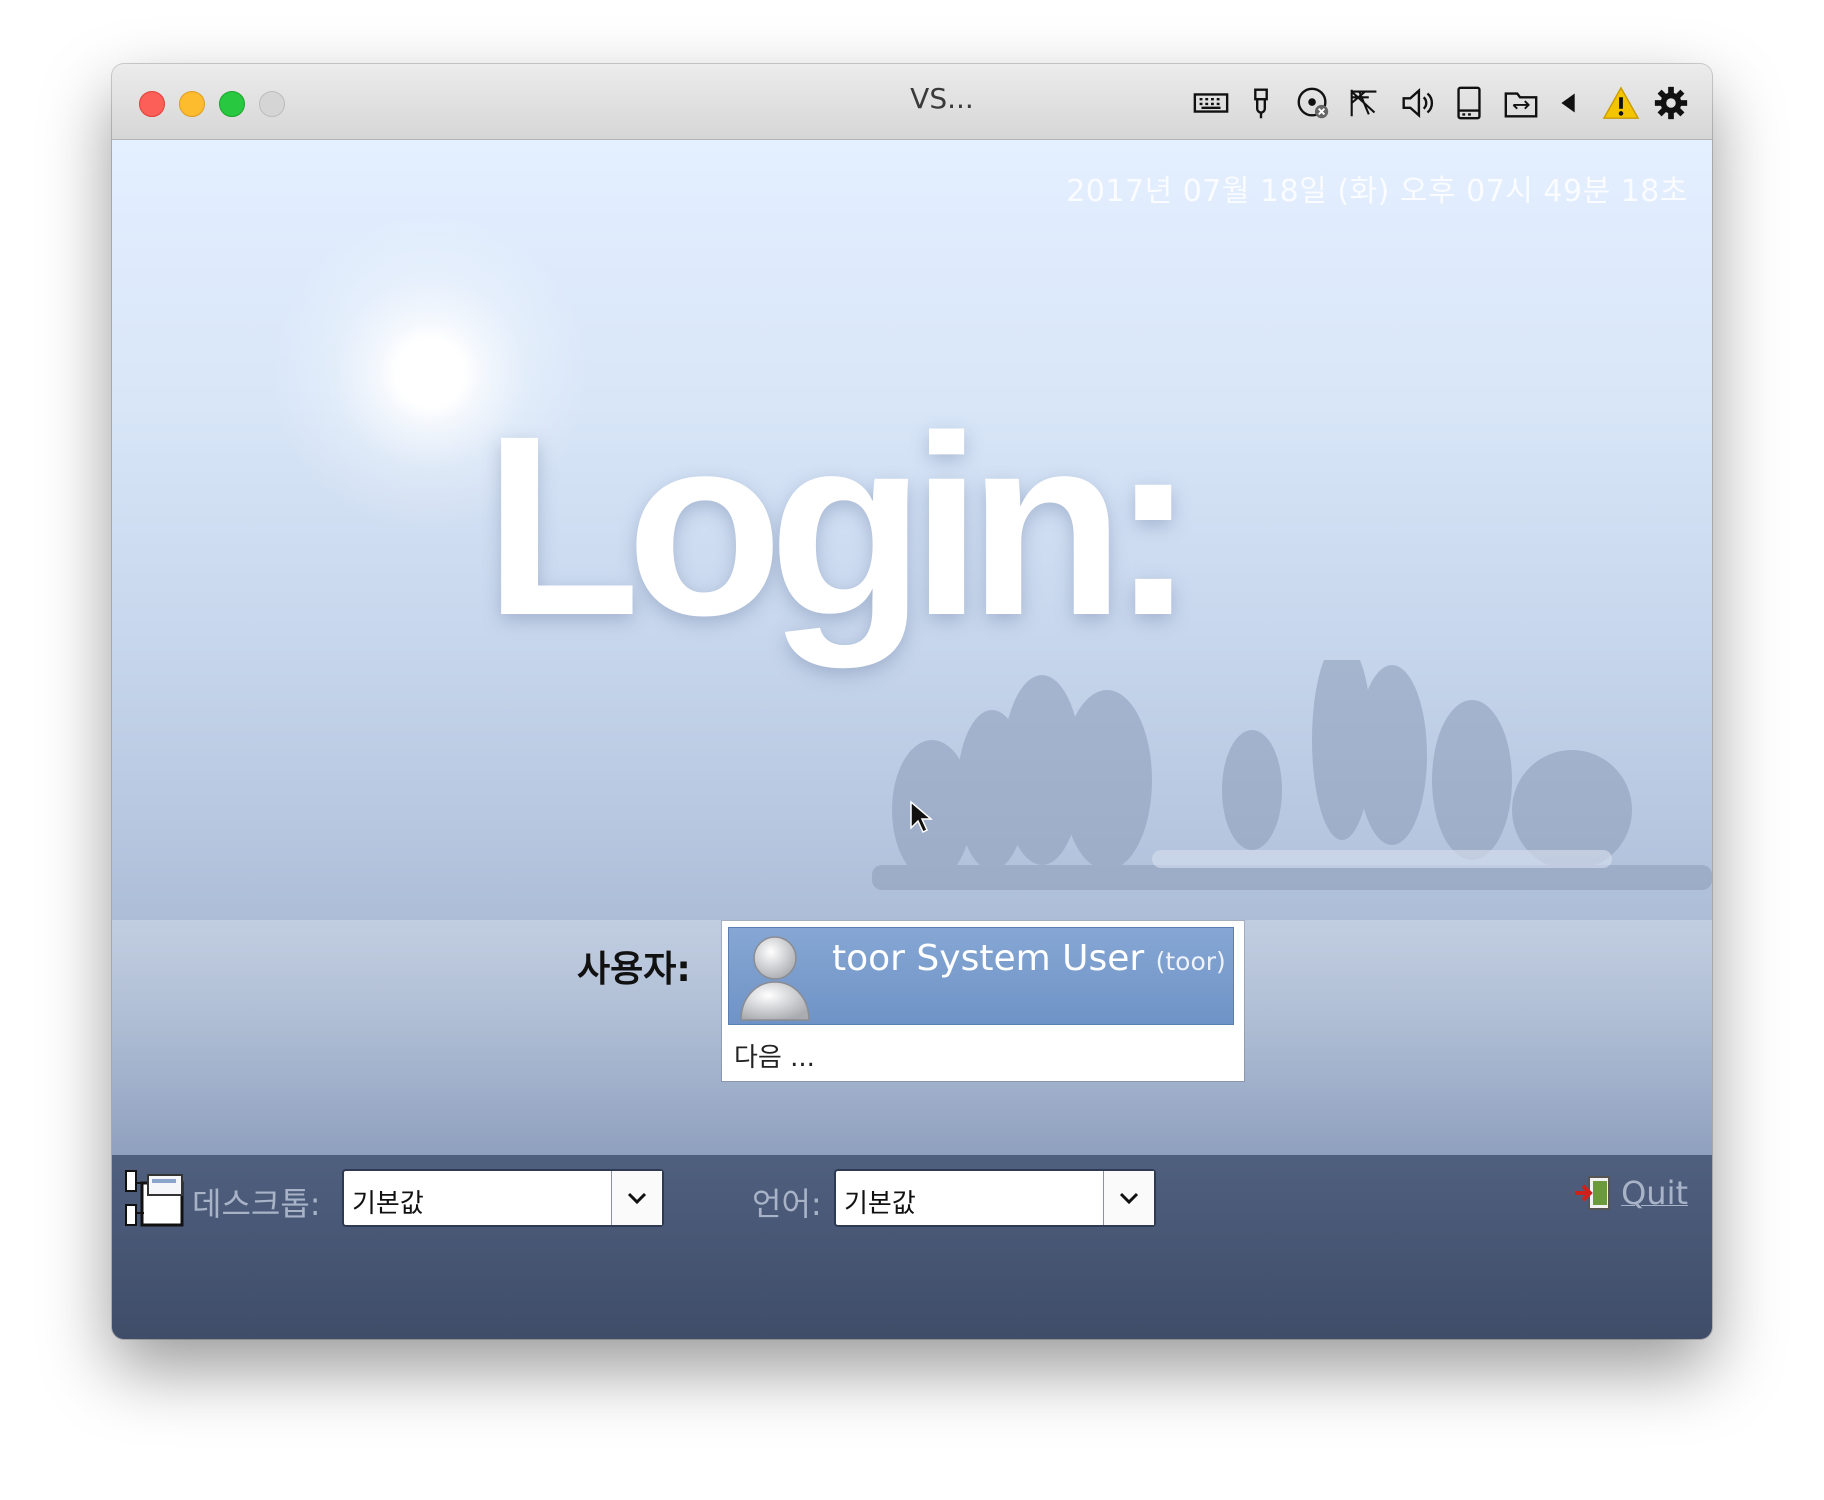 Image resolution: width=1824 pixels, height=1500 pixels. I want to click on zoom-button, so click(232, 104).